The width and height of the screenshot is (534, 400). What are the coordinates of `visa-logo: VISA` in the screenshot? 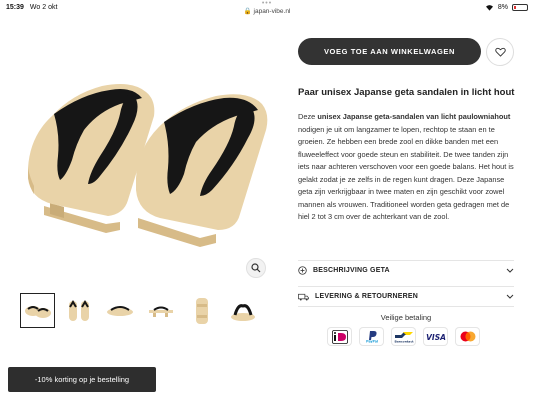 It's located at (435, 336).